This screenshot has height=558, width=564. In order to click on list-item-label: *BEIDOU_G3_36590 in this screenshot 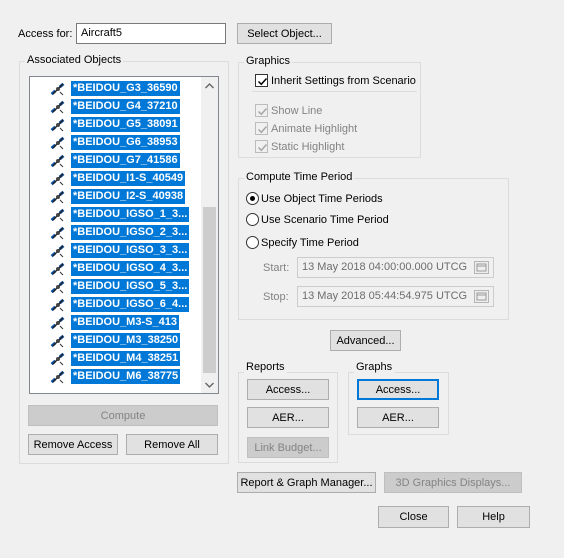, I will do `click(125, 88)`.